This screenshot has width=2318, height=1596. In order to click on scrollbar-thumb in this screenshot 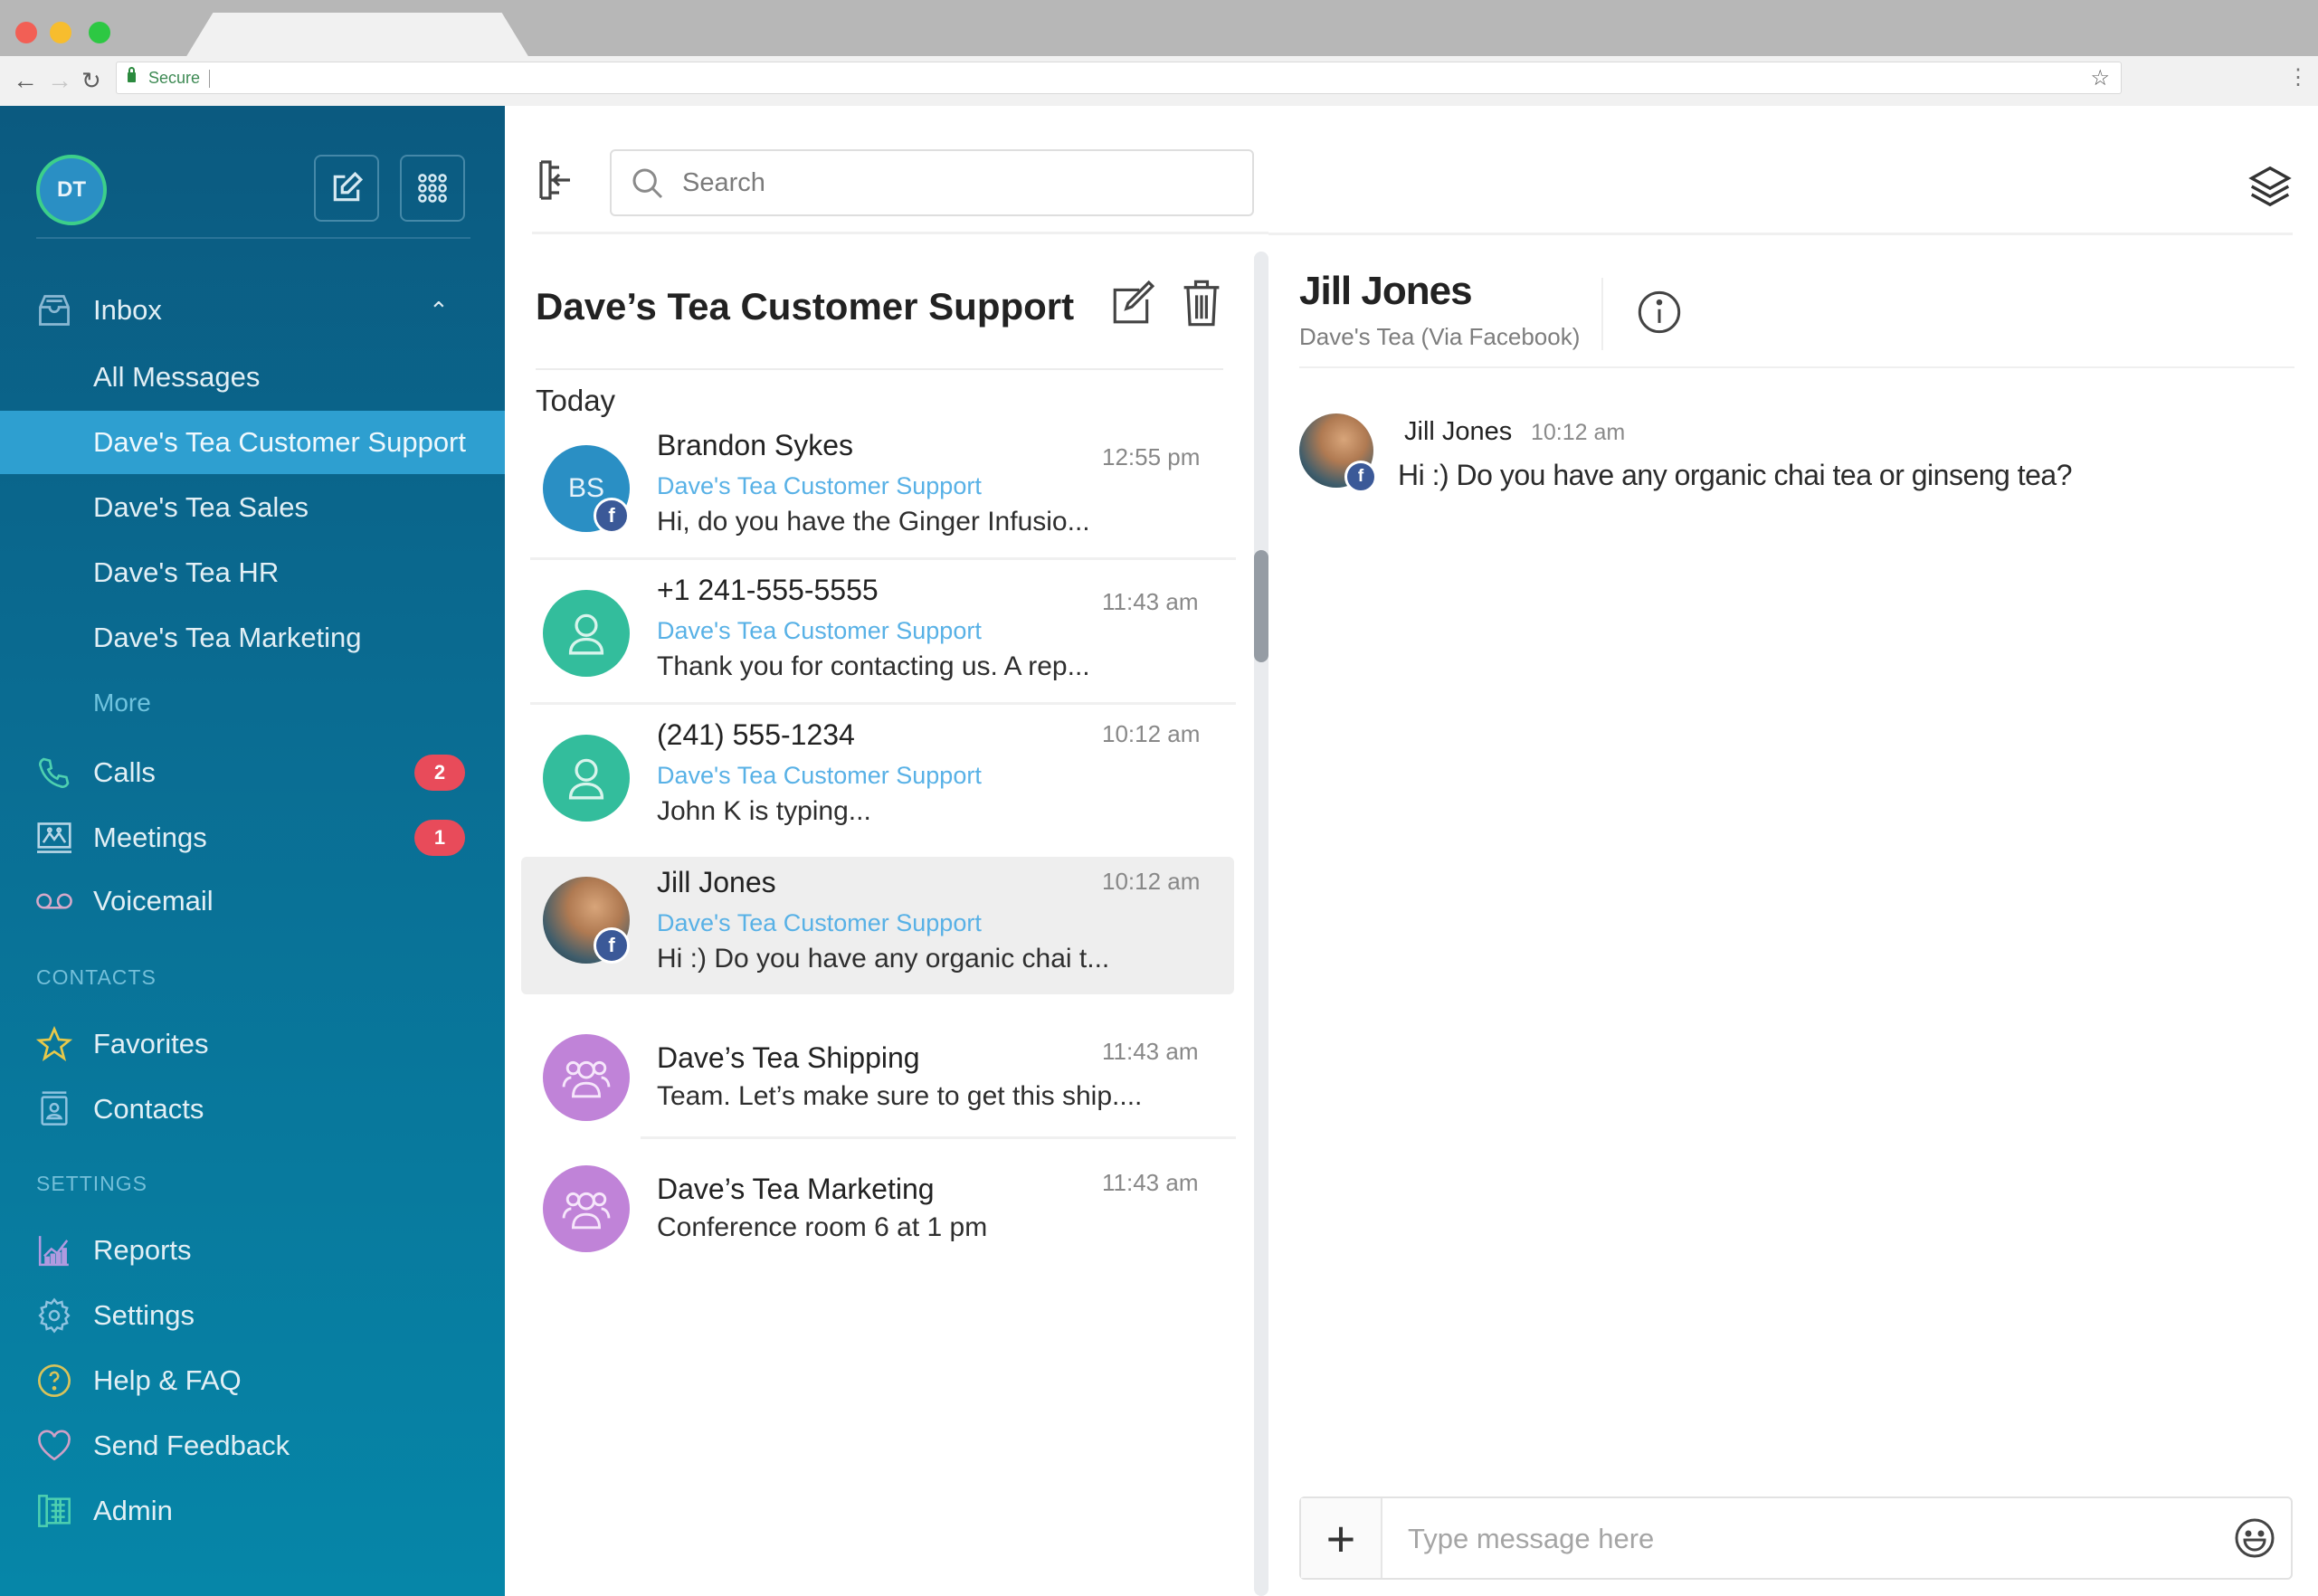, I will do `click(1261, 606)`.